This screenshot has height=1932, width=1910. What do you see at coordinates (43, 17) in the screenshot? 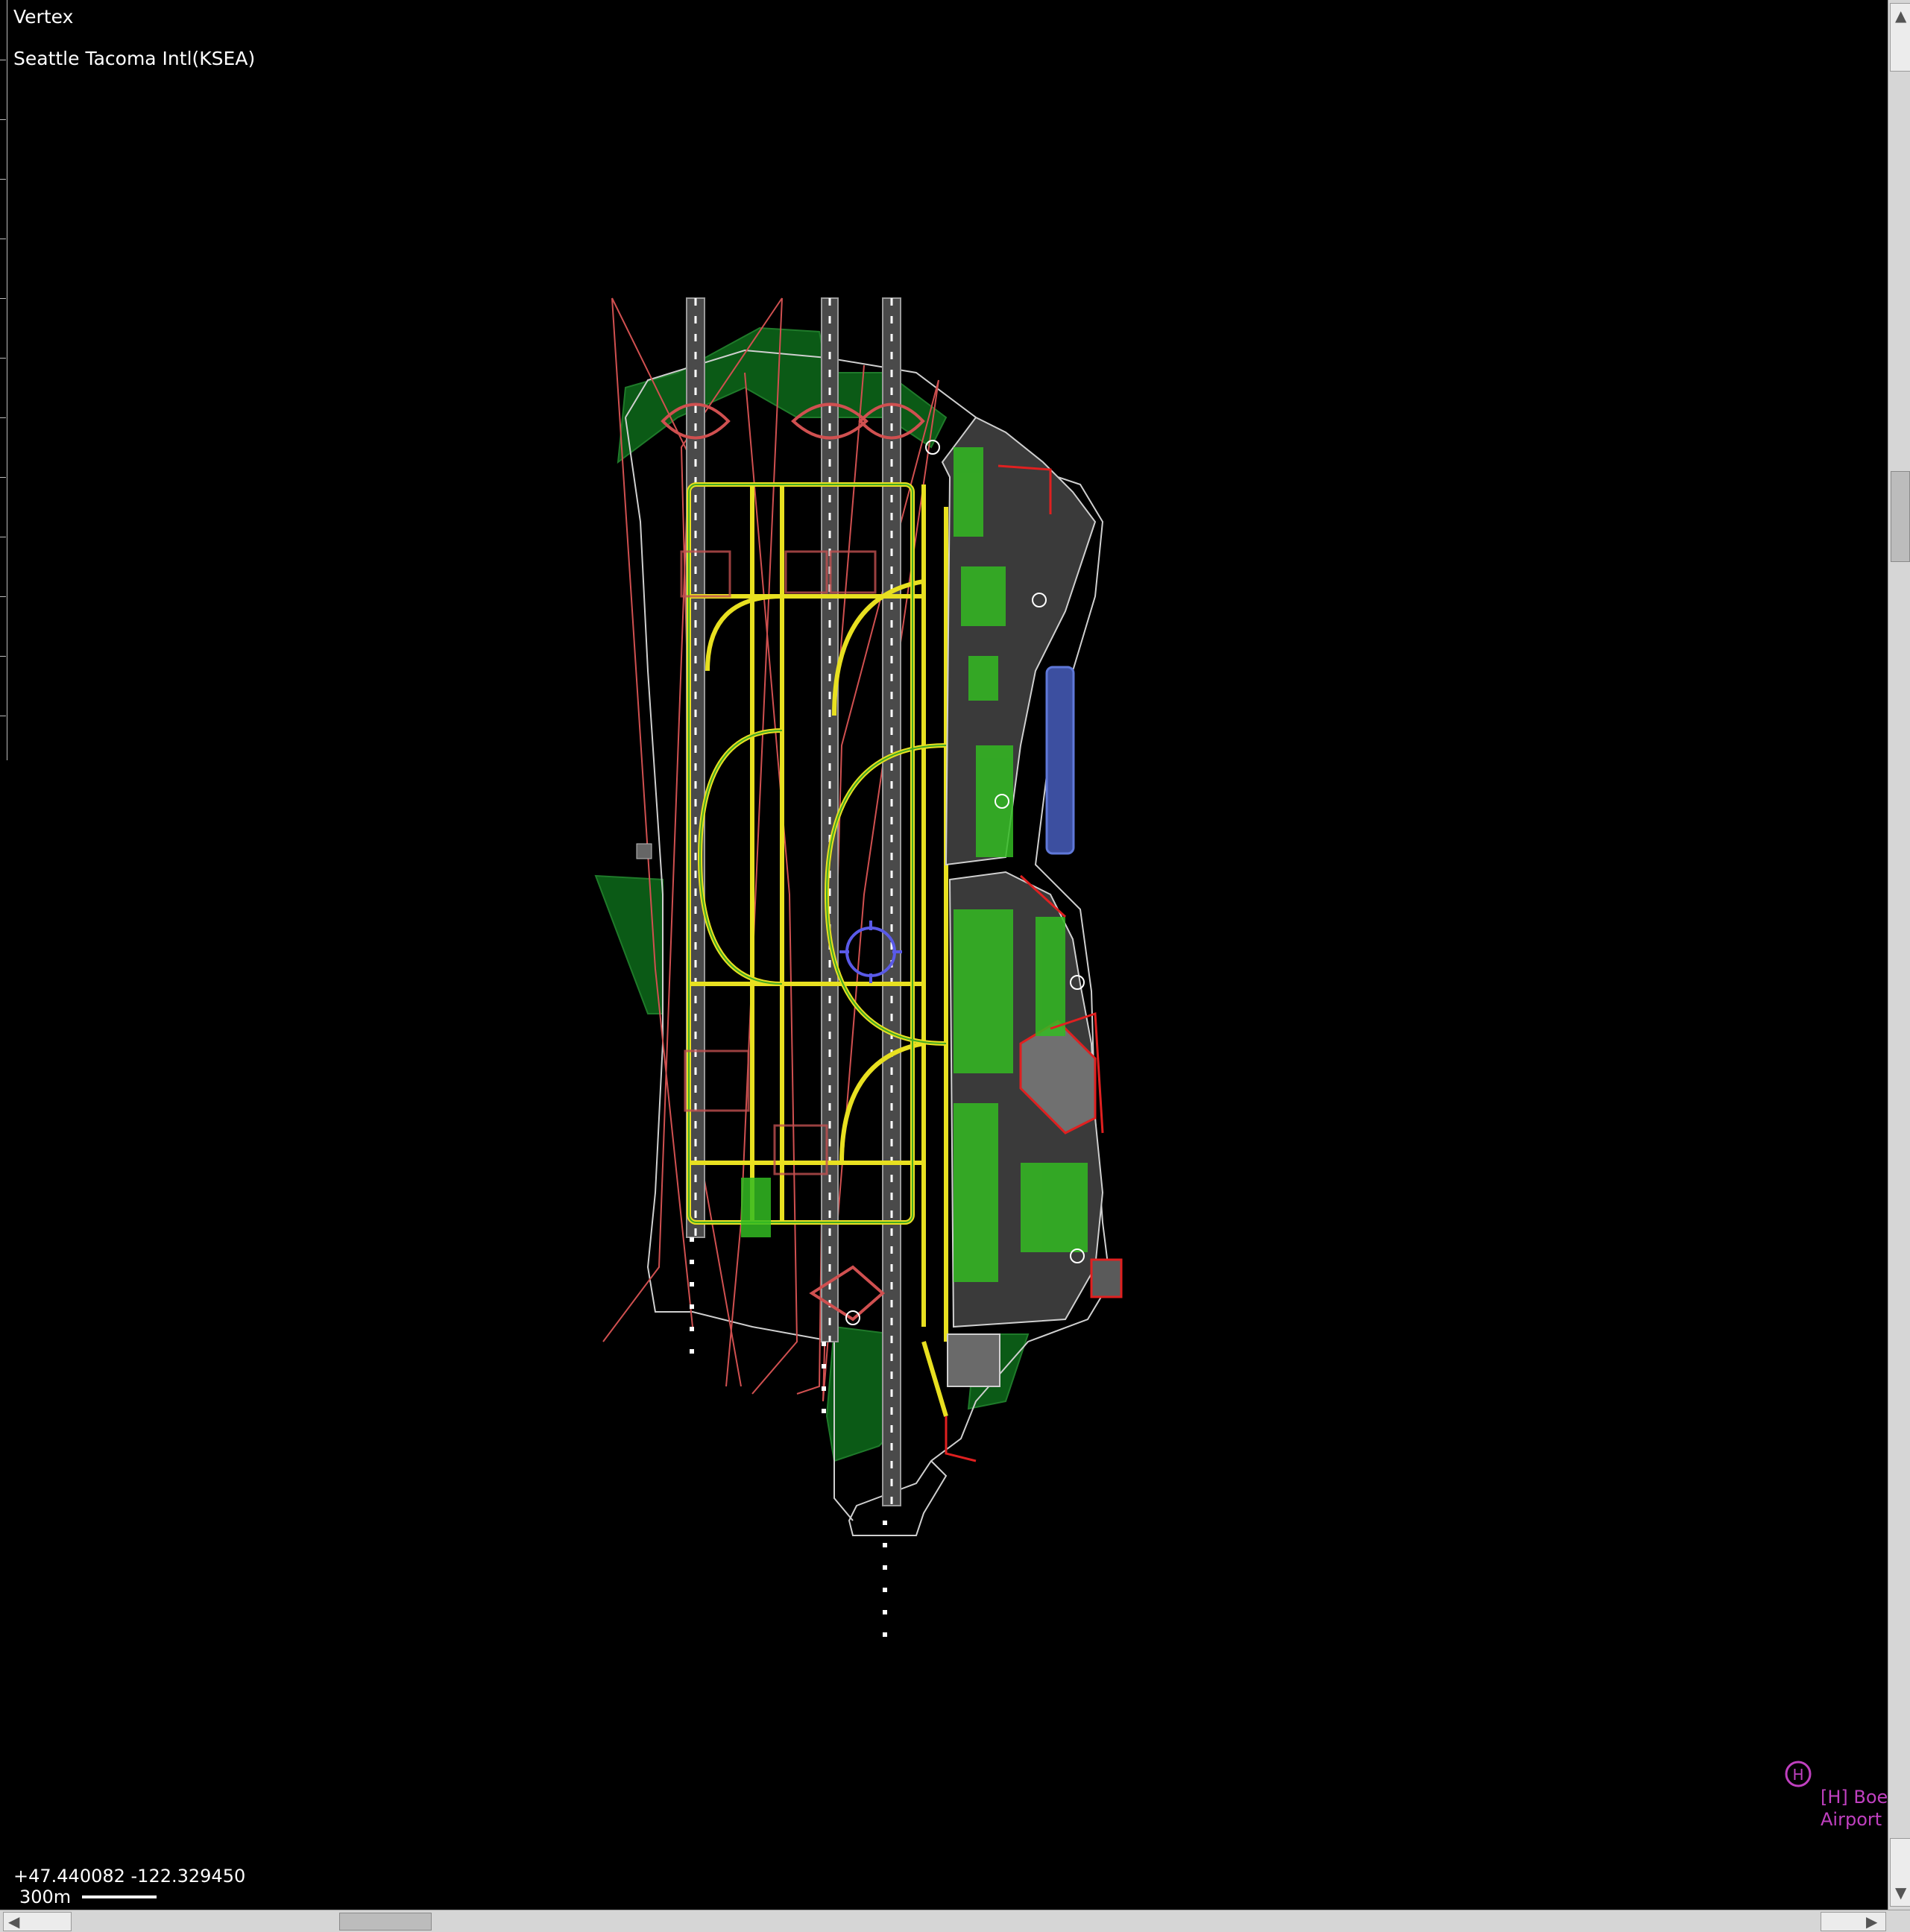
I see `active-tool-label: Vertex` at bounding box center [43, 17].